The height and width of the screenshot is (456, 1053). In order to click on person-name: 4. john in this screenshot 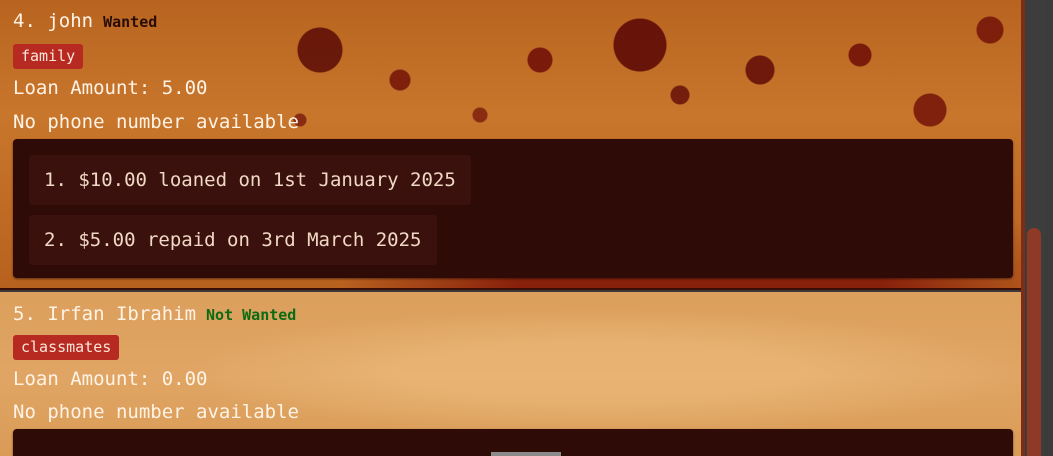, I will do `click(53, 21)`.